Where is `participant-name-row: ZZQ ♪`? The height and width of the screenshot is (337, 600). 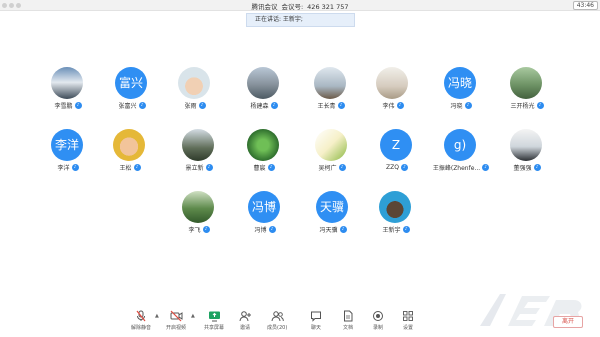 participant-name-row: ZZQ ♪ is located at coordinates (397, 167).